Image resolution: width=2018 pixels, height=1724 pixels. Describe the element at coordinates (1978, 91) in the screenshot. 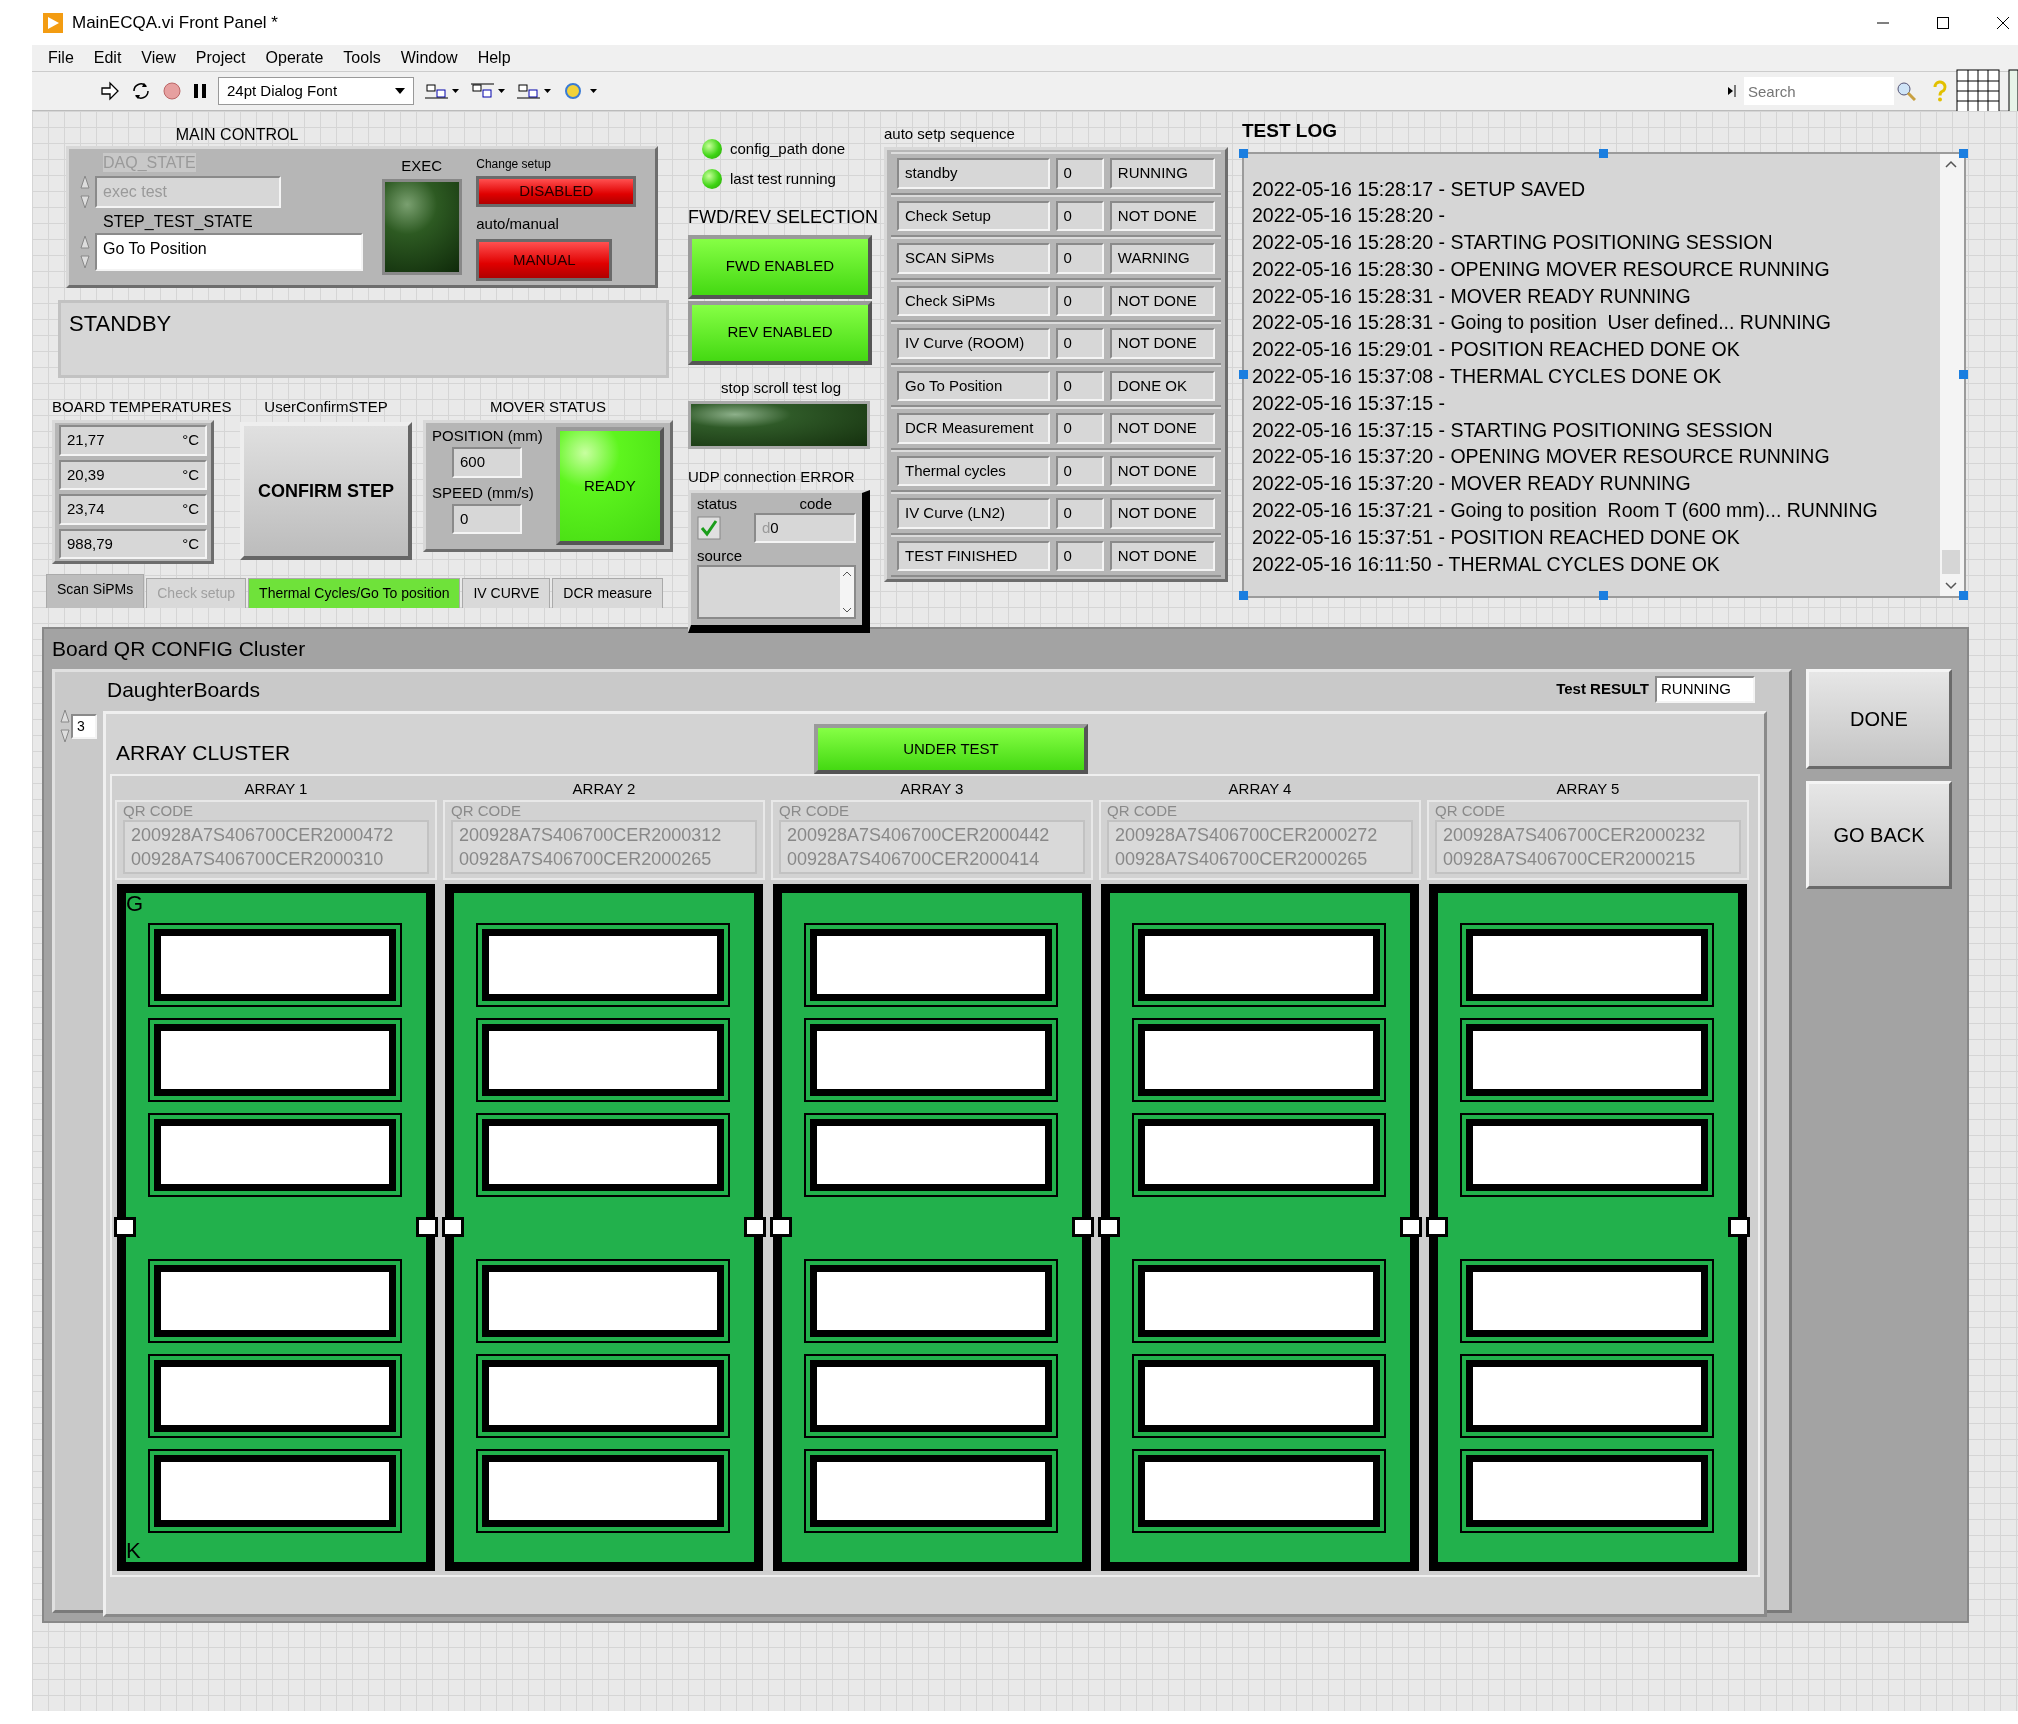

I see `connector-pane-icon` at that location.